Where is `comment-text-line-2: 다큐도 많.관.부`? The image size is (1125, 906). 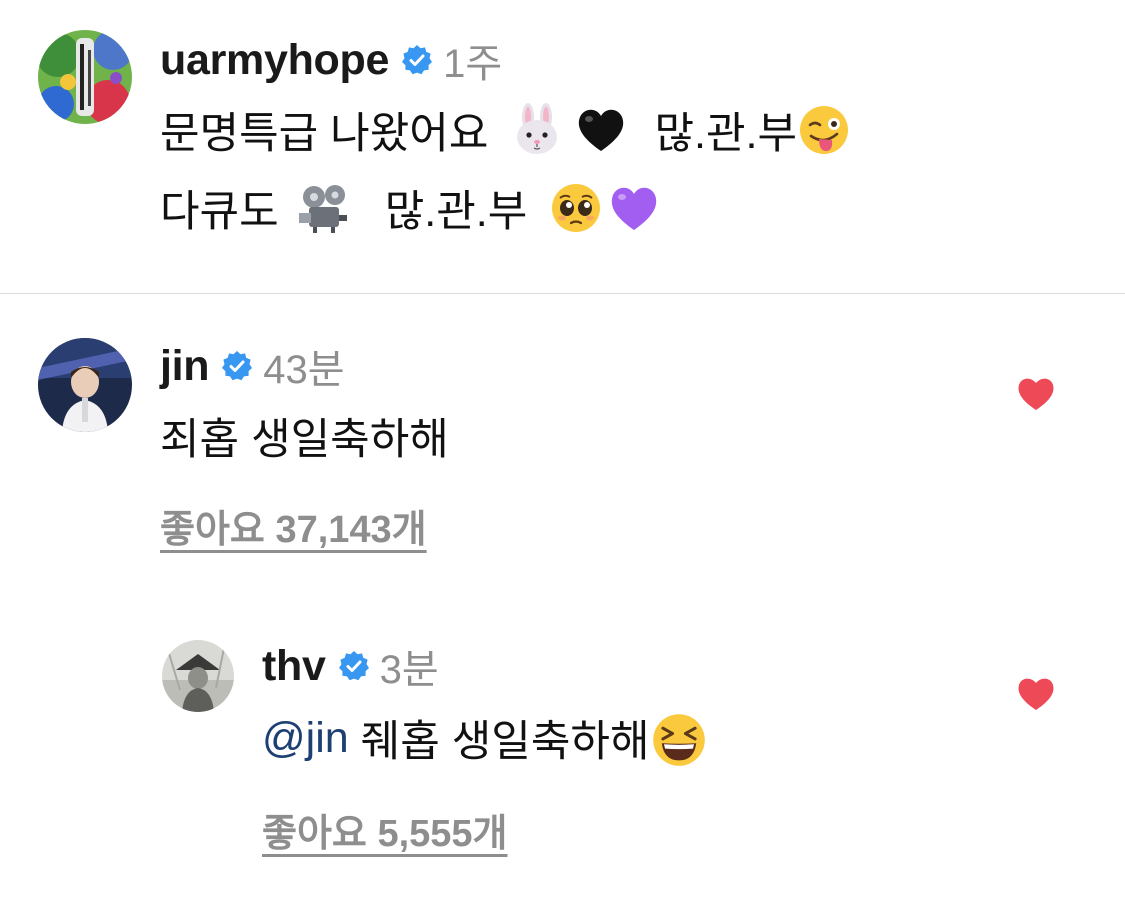
comment-text-line-2: 다큐도 많.관.부 is located at coordinates (410, 208).